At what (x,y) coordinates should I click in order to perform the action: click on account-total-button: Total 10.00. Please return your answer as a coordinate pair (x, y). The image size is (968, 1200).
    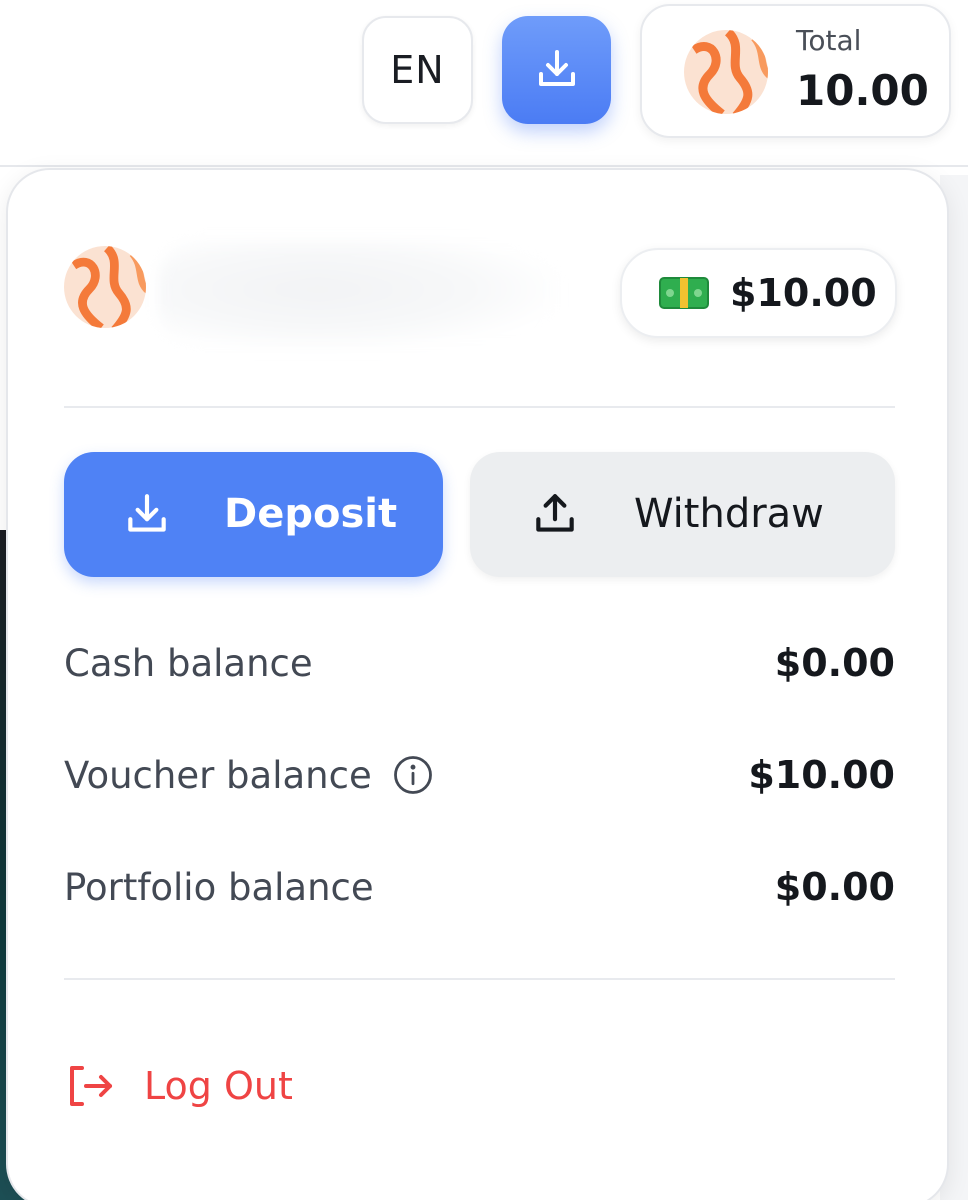
    Looking at the image, I should click on (795, 71).